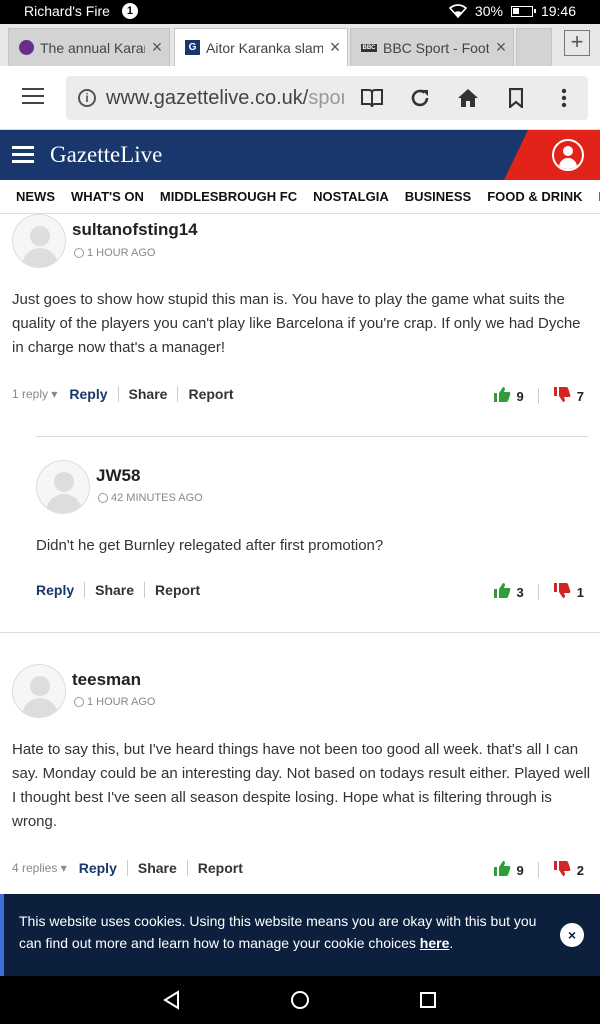 The height and width of the screenshot is (1024, 600). I want to click on vote-controls: 9 7, so click(538, 396).